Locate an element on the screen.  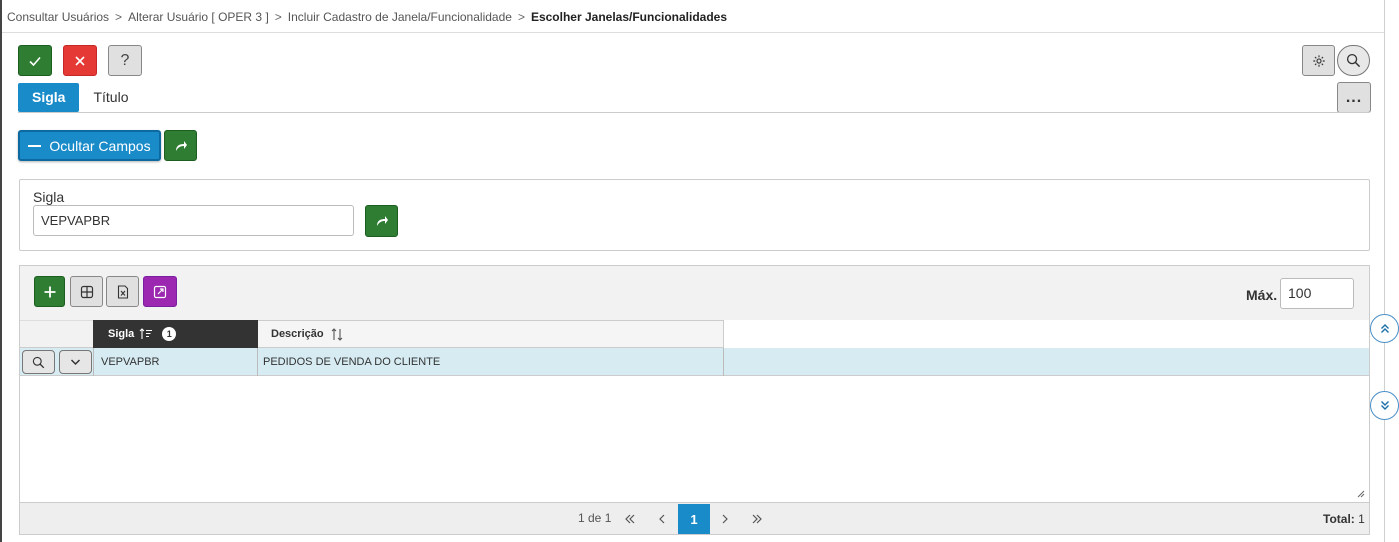
close-icon is located at coordinates (80, 60).